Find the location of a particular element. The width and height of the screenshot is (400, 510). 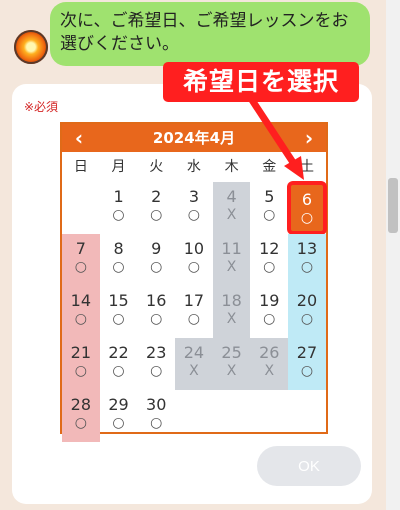

calendar-day-number: 8 is located at coordinates (118, 248).